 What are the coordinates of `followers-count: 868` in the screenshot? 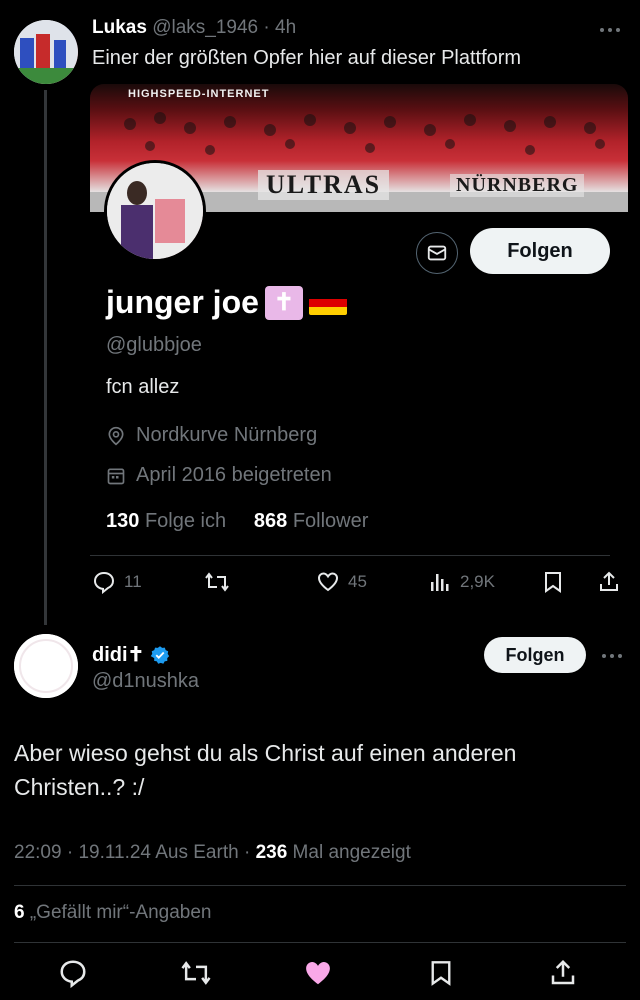 It's located at (270, 521).